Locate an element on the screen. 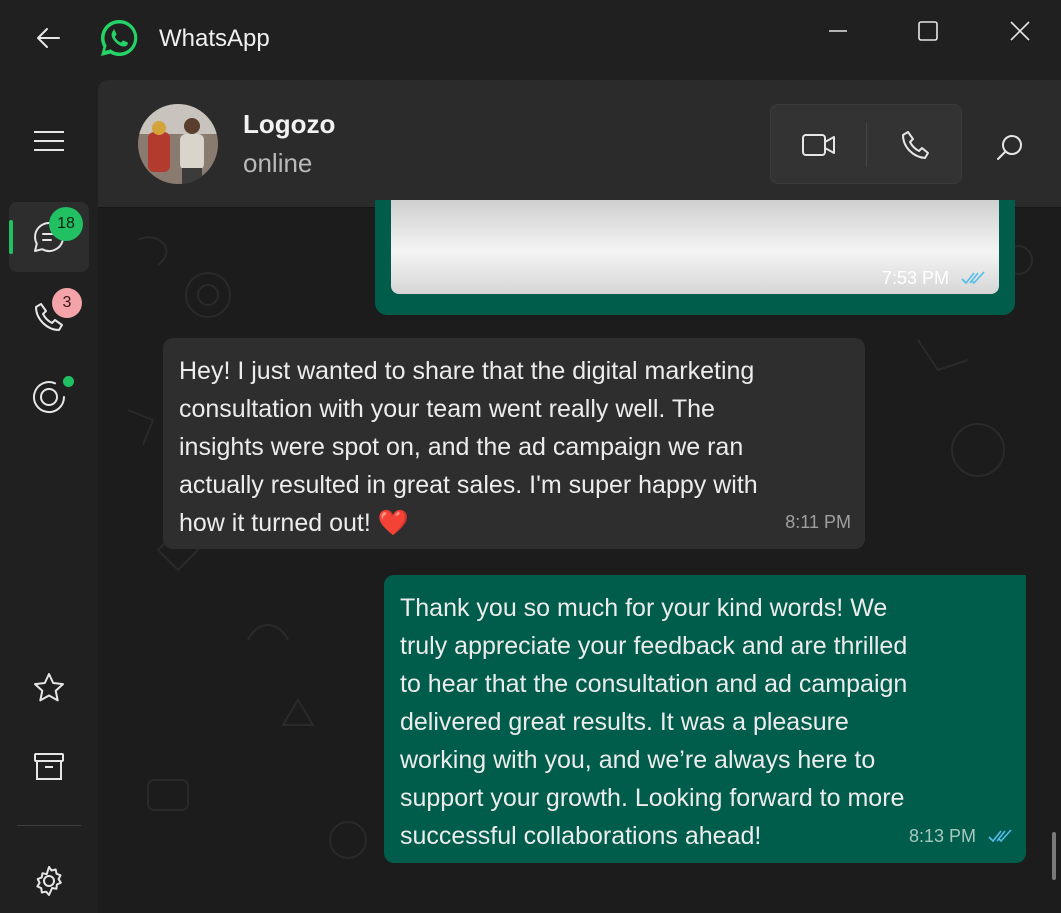 Image resolution: width=1061 pixels, height=913 pixels. status-icon is located at coordinates (49, 397).